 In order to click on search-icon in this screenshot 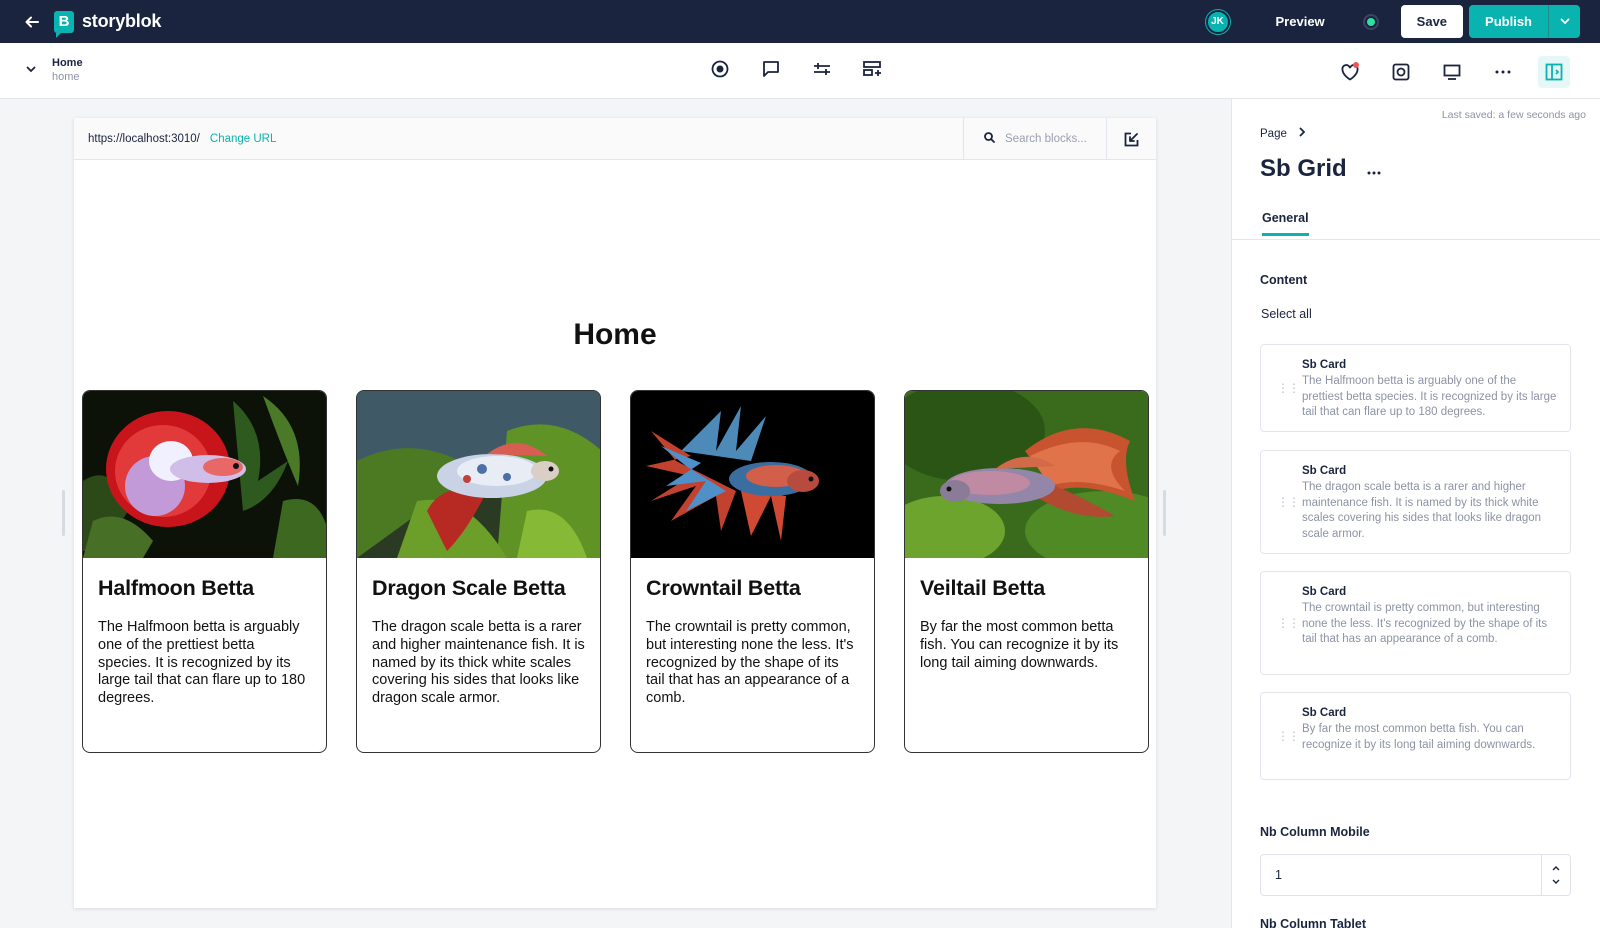, I will do `click(989, 139)`.